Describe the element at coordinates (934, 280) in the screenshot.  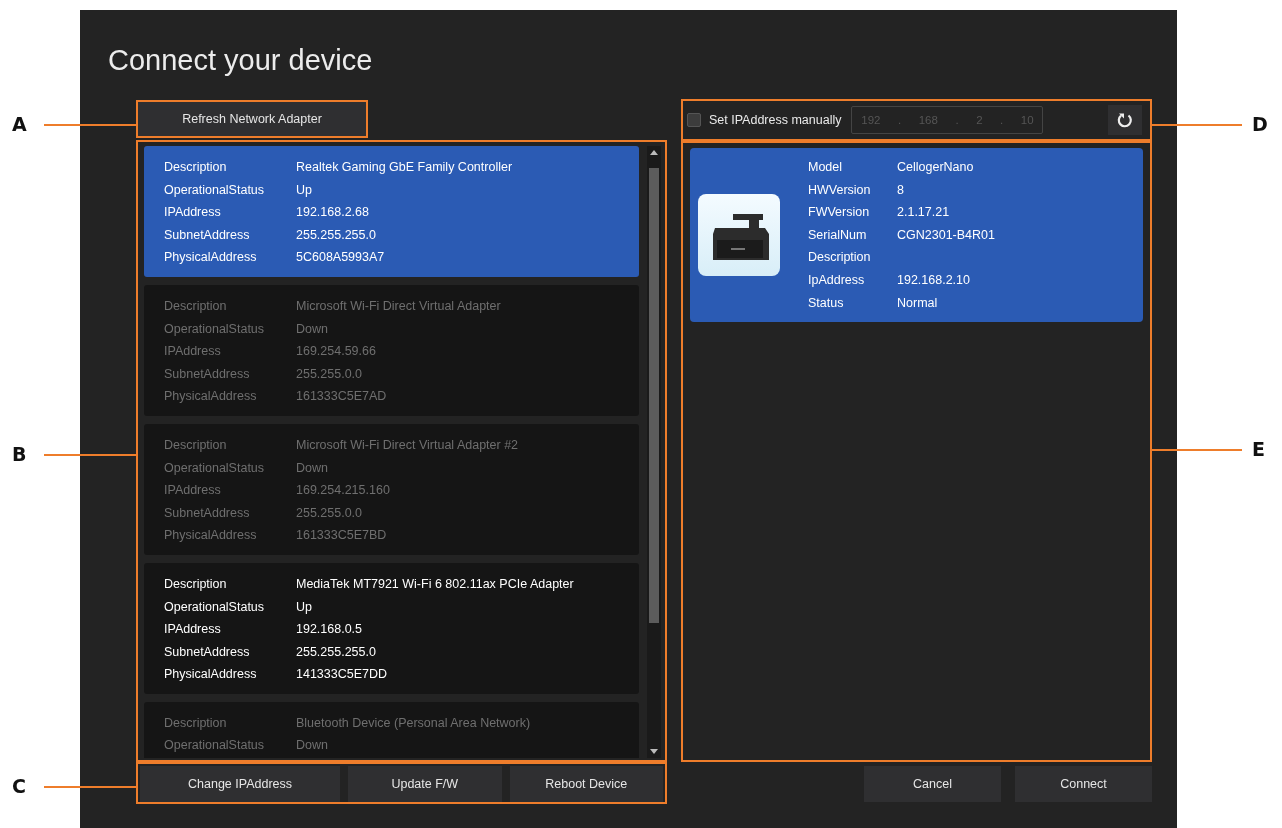
I see `field-value: 192.168.2.10` at that location.